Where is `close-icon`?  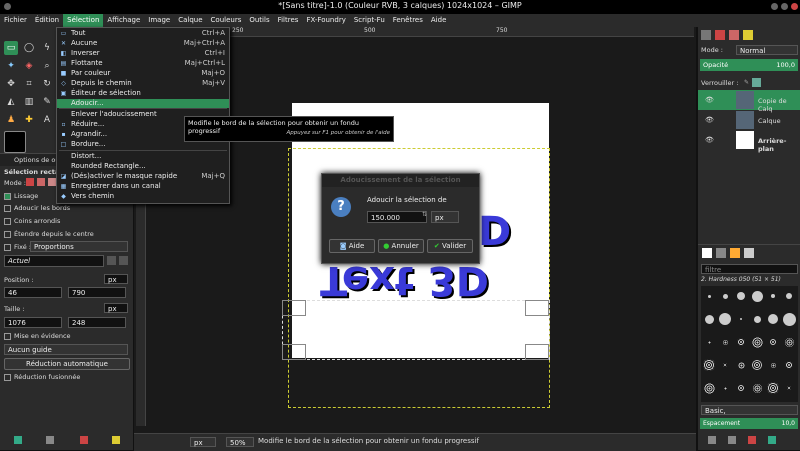 close-icon is located at coordinates (794, 6).